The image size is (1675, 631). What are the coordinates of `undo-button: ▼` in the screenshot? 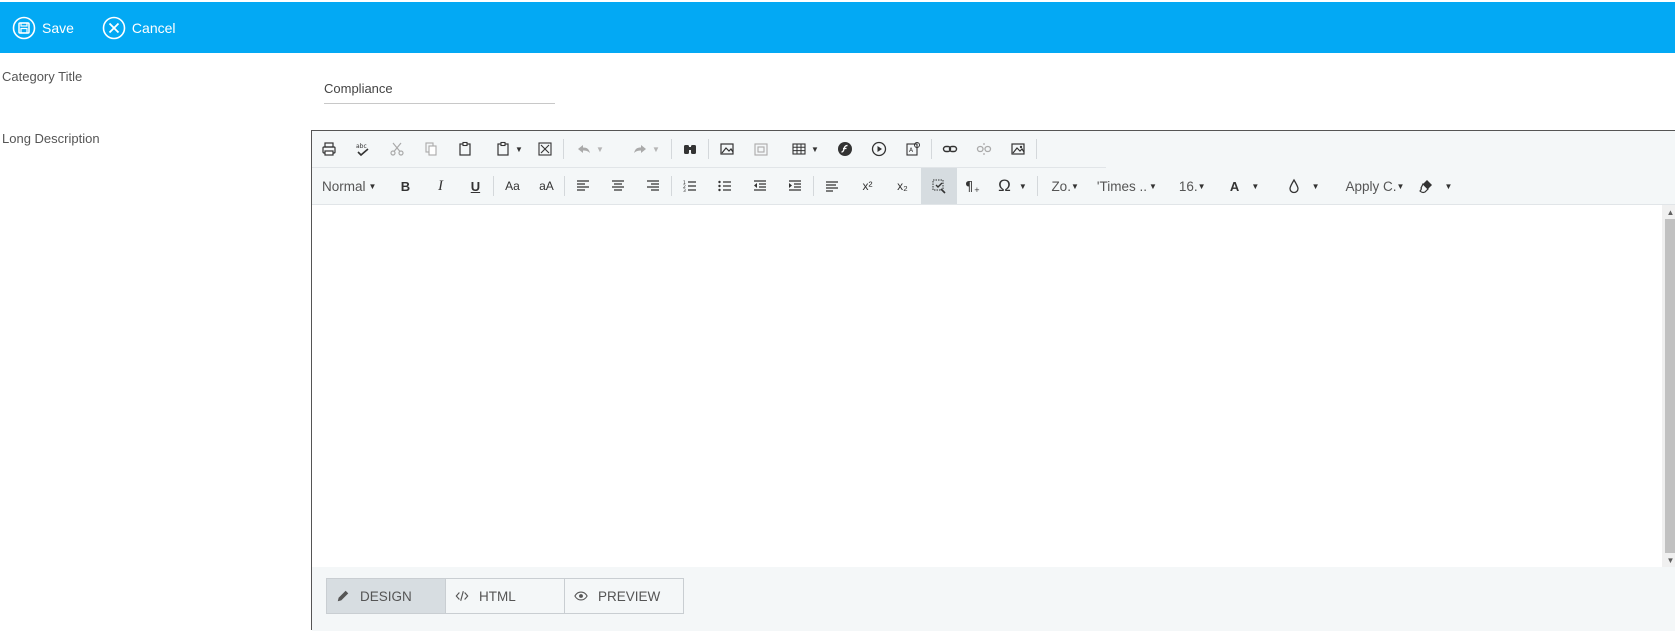 It's located at (590, 149).